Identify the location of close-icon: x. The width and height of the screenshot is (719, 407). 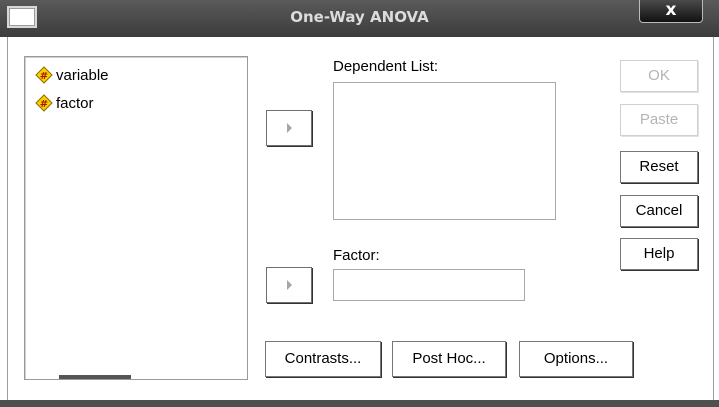
(671, 10).